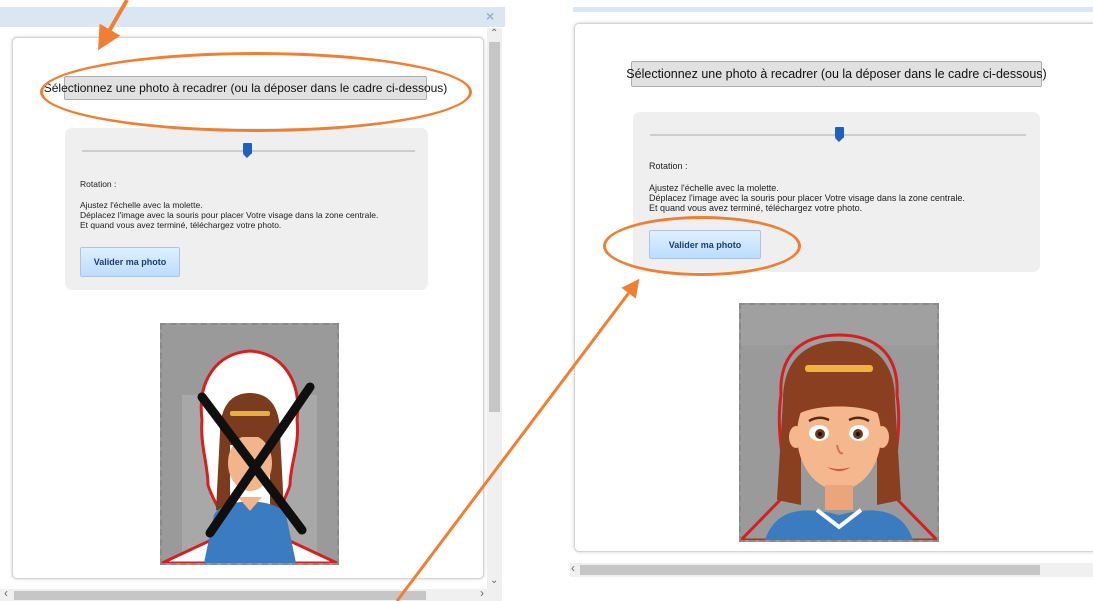 This screenshot has height=601, width=1093. Describe the element at coordinates (249, 456) in the screenshot. I see `girl-photo-small` at that location.